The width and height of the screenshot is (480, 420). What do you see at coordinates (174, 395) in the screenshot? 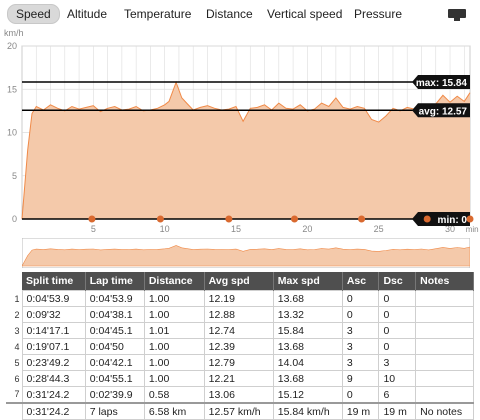
I see `table-cell: 0.58` at bounding box center [174, 395].